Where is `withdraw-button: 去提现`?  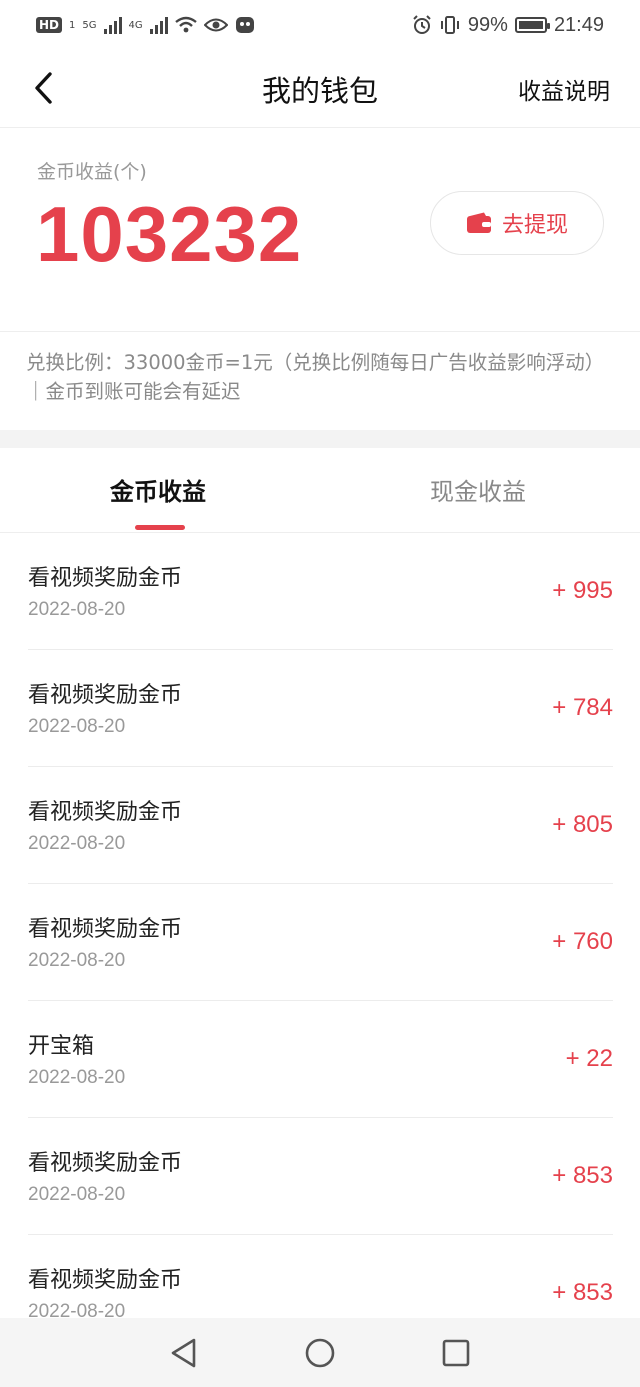
withdraw-button: 去提现 is located at coordinates (517, 223).